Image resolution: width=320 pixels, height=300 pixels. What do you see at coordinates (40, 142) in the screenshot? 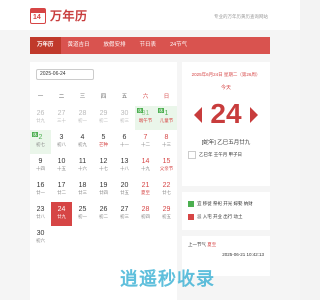
I see `calendar-day: 休 2 初七` at bounding box center [40, 142].